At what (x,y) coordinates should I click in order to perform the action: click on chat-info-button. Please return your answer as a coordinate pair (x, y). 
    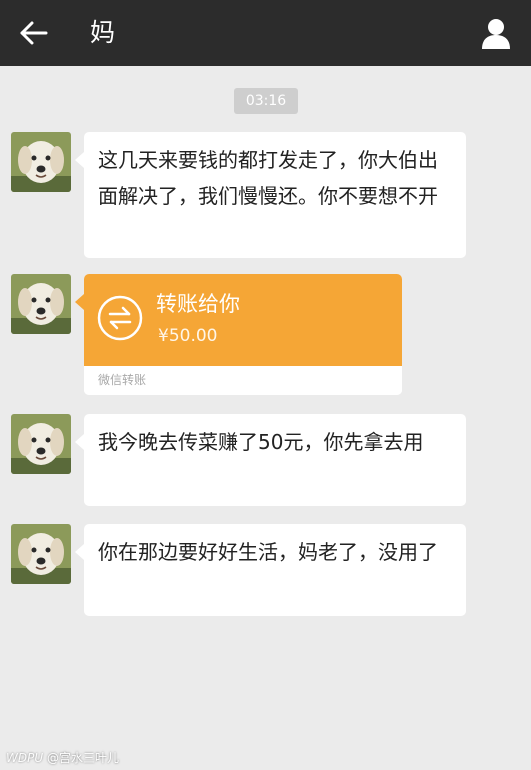
    Looking at the image, I should click on (496, 33).